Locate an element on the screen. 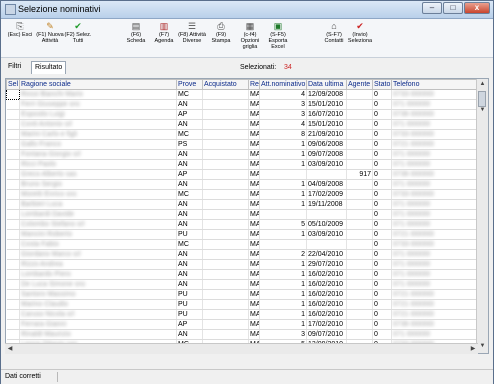 Image resolution: width=496 pixels, height=386 pixels. column-header: Prove is located at coordinates (189, 84).